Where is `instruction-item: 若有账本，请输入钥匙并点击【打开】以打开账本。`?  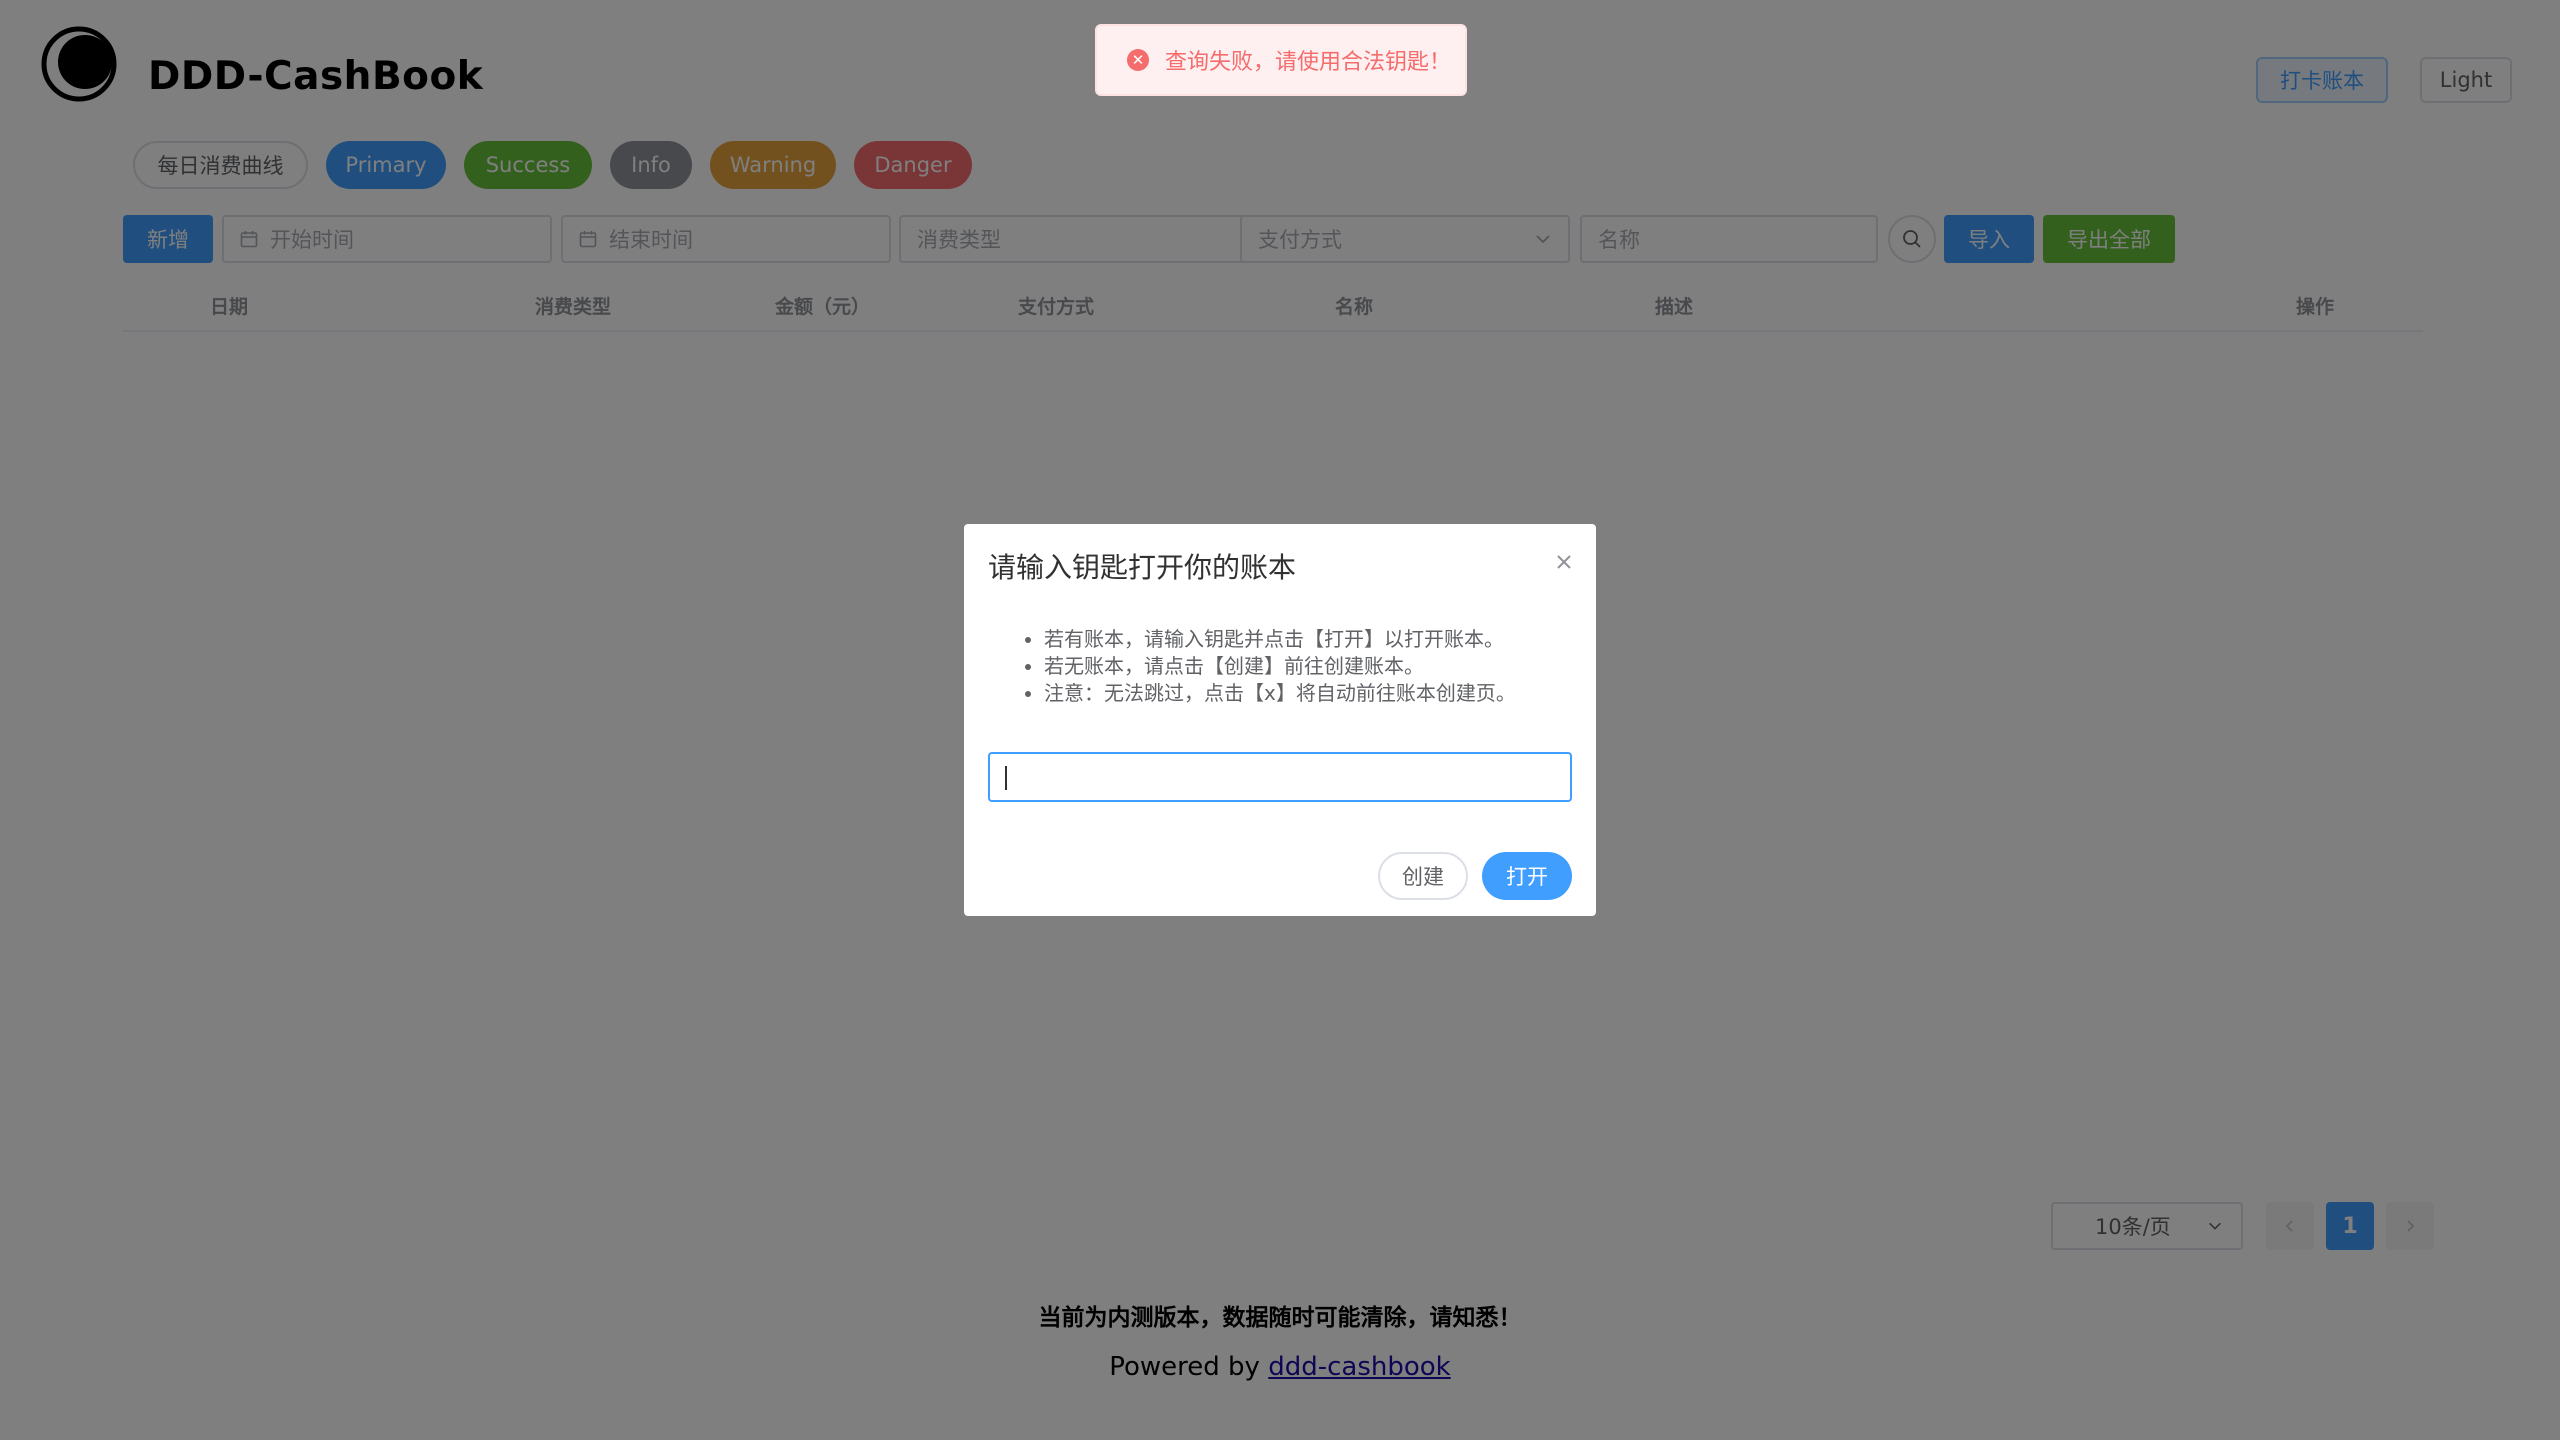
instruction-item: 若有账本，请输入钥匙并点击【打开】以打开账本。 is located at coordinates (1280, 639).